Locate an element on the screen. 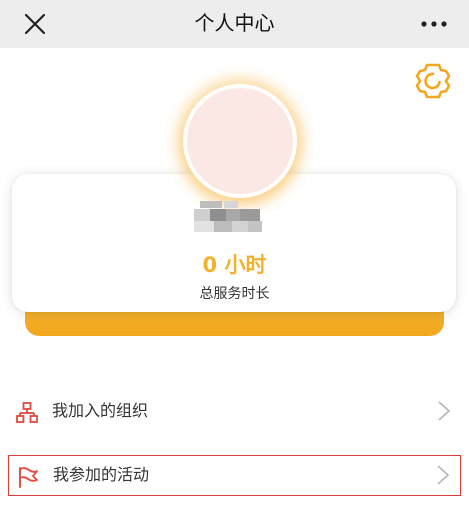  top-bar: 个人中心 is located at coordinates (234, 24).